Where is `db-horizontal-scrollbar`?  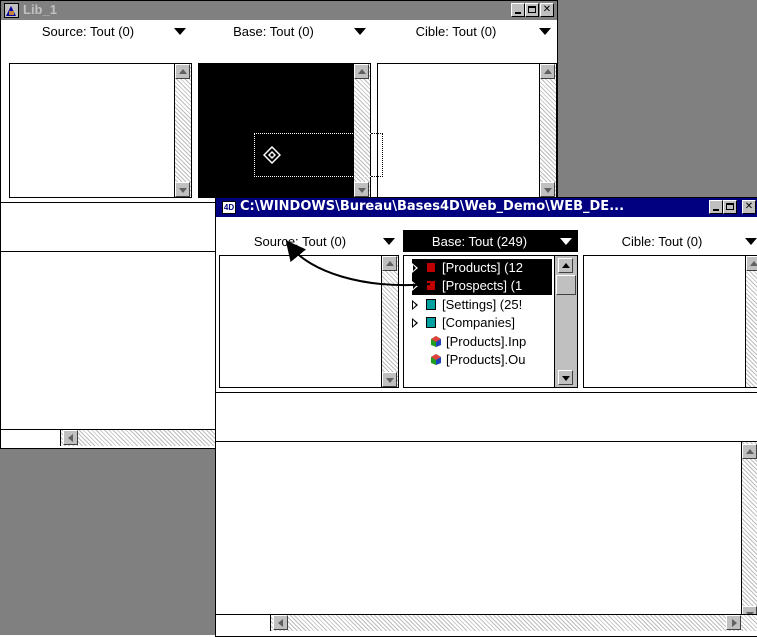 db-horizontal-scrollbar is located at coordinates (486, 622).